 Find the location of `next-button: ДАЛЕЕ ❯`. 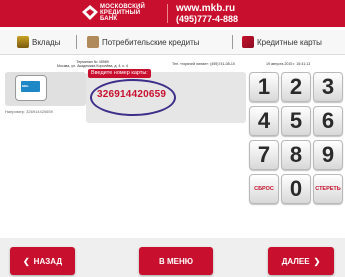

next-button: ДАЛЕЕ ❯ is located at coordinates (301, 261).